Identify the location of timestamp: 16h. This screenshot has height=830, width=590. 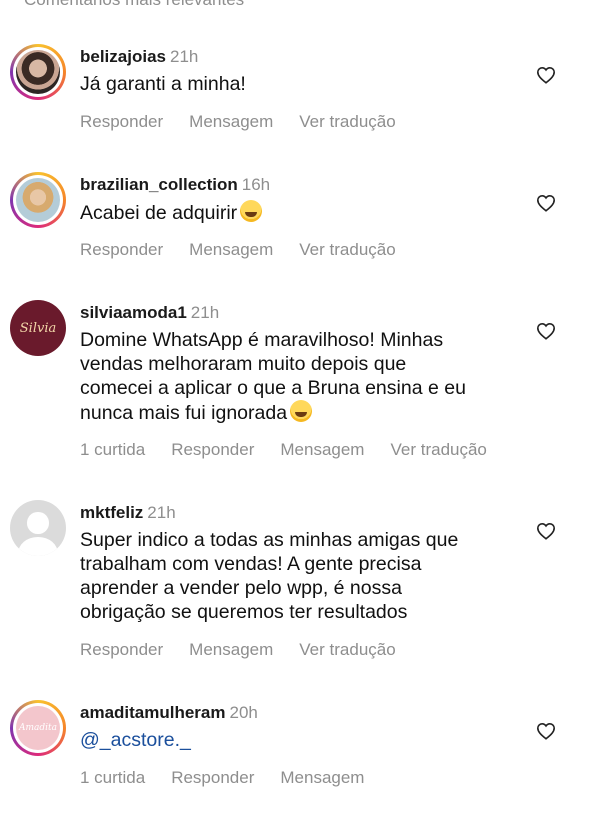
(256, 184).